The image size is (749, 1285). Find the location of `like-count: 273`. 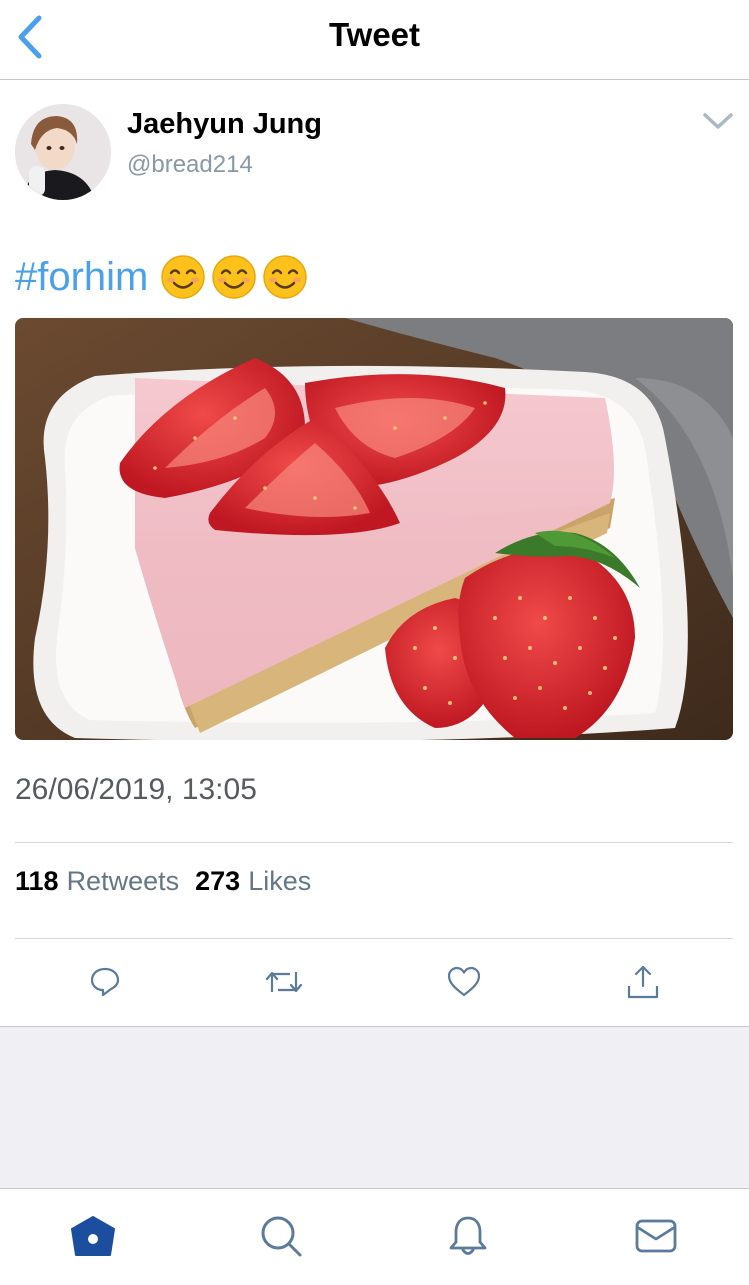

like-count: 273 is located at coordinates (218, 881).